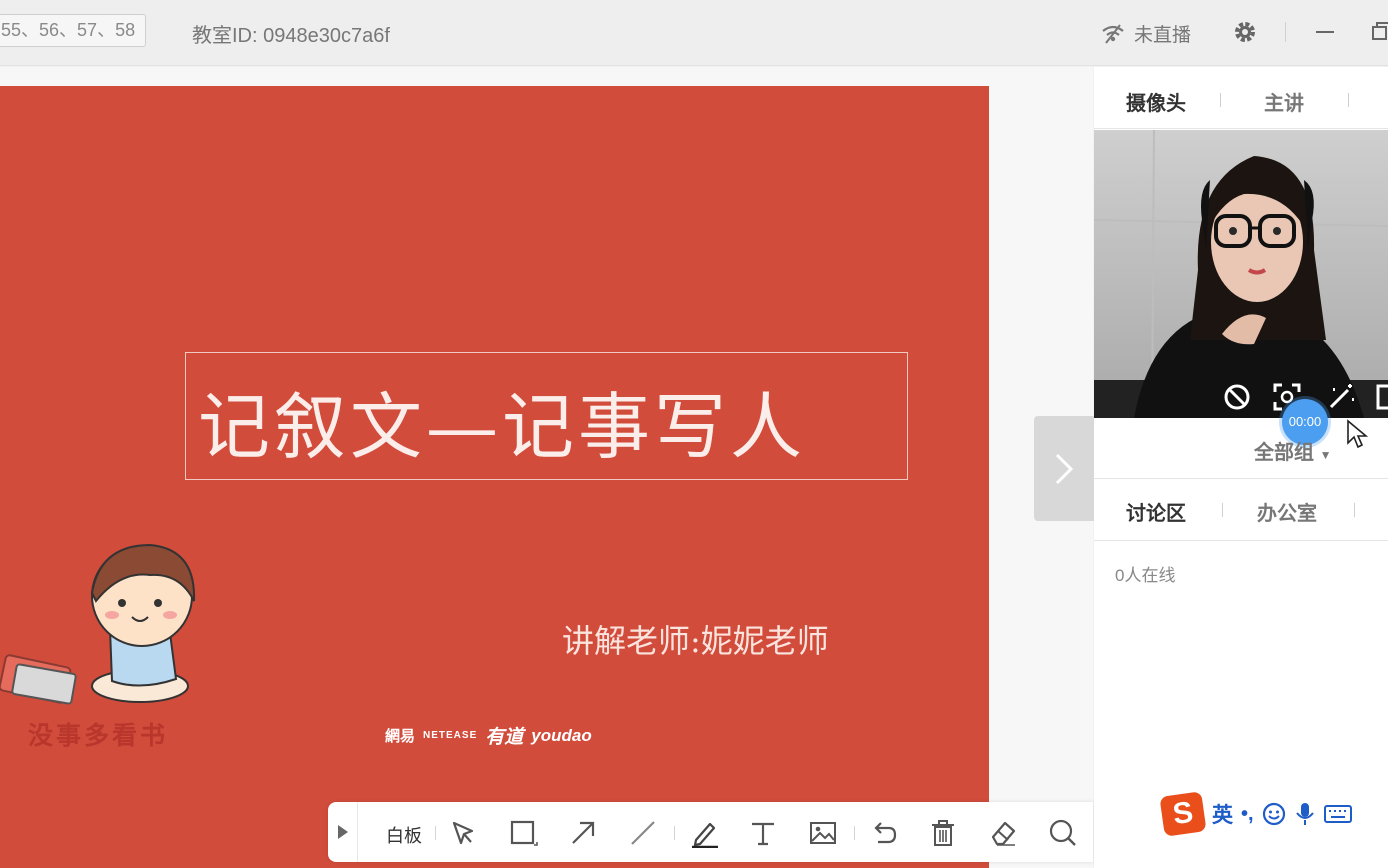 Image resolution: width=1388 pixels, height=868 pixels. Describe the element at coordinates (502, 427) in the screenshot. I see `slide-title: 记叙文—记事写人` at that location.